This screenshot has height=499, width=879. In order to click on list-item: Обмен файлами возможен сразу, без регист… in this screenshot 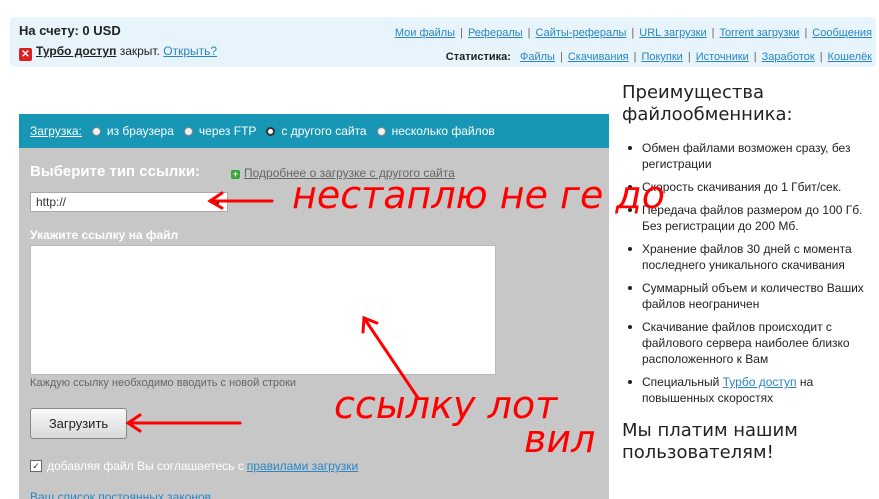, I will do `click(748, 156)`.